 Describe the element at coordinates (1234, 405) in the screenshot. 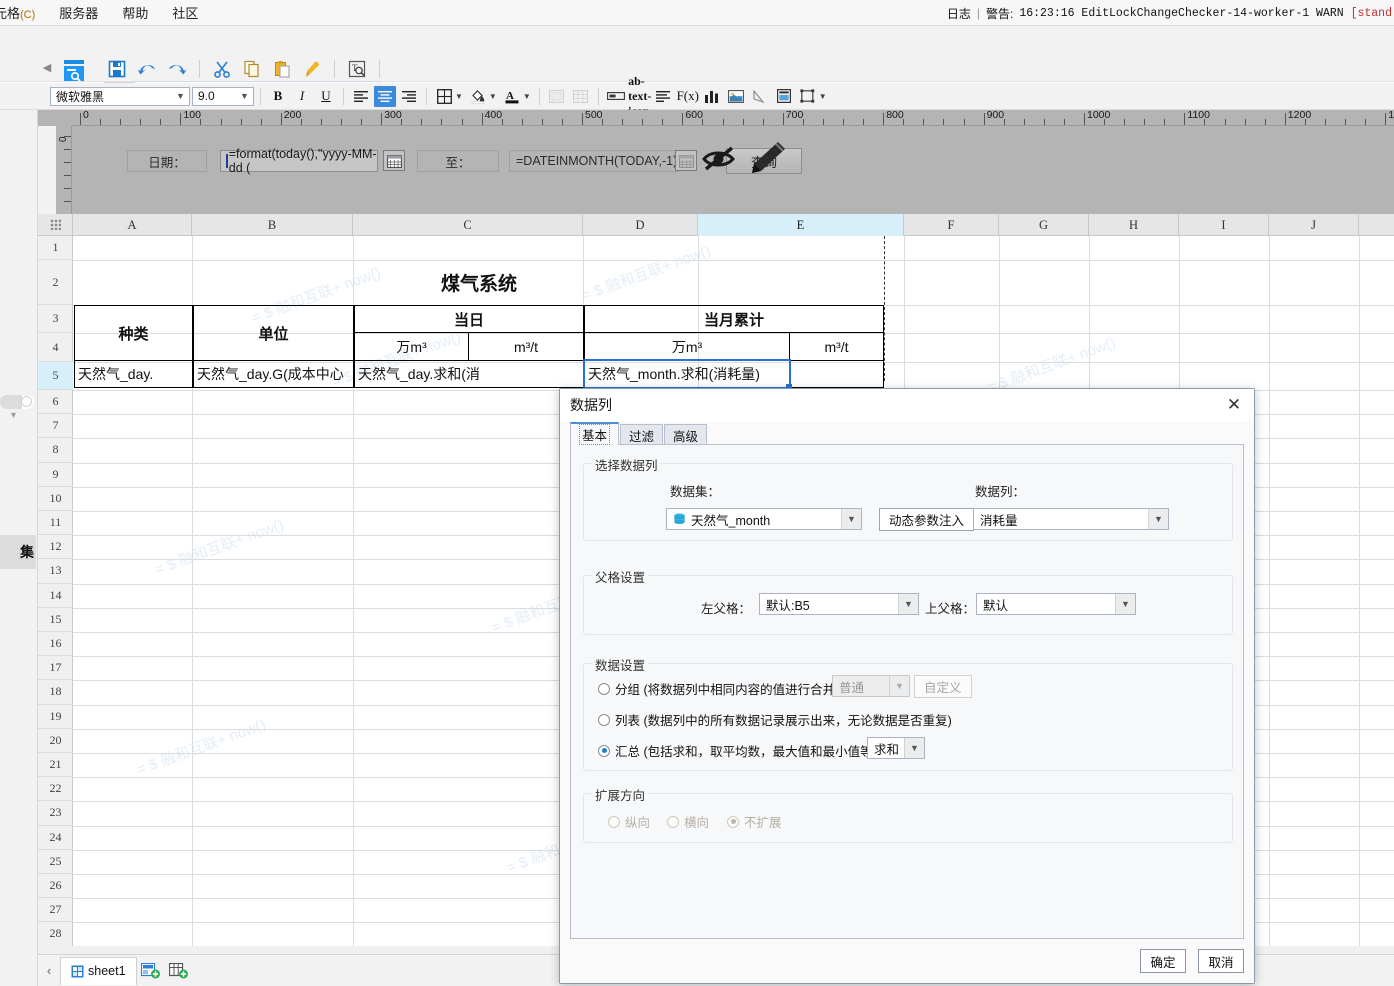

I see `close-icon: ✕` at that location.